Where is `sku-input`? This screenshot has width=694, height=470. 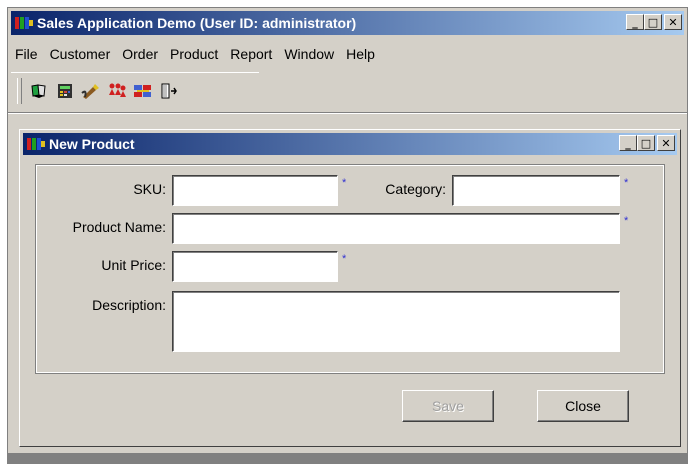
sku-input is located at coordinates (255, 190).